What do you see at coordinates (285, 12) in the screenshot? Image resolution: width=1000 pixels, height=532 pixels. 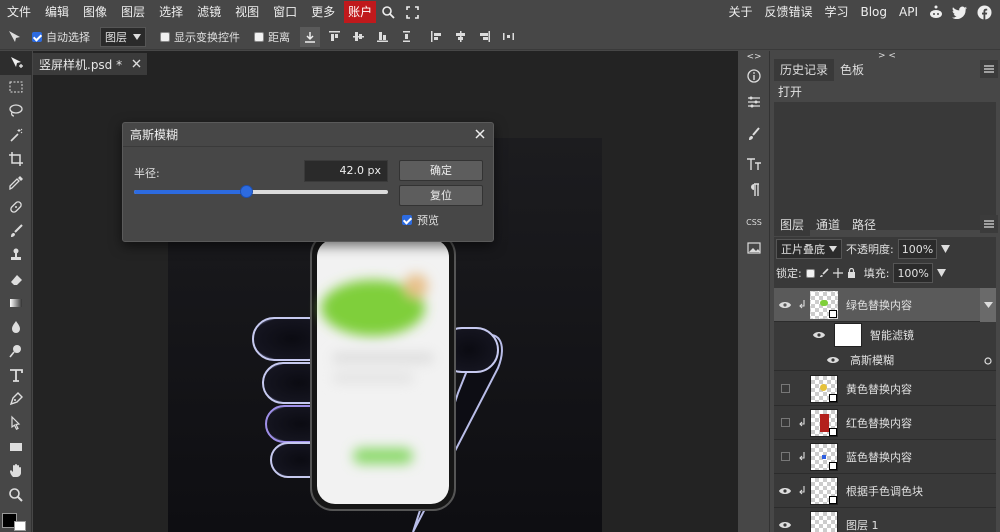 I see `menu-window: 窗口` at bounding box center [285, 12].